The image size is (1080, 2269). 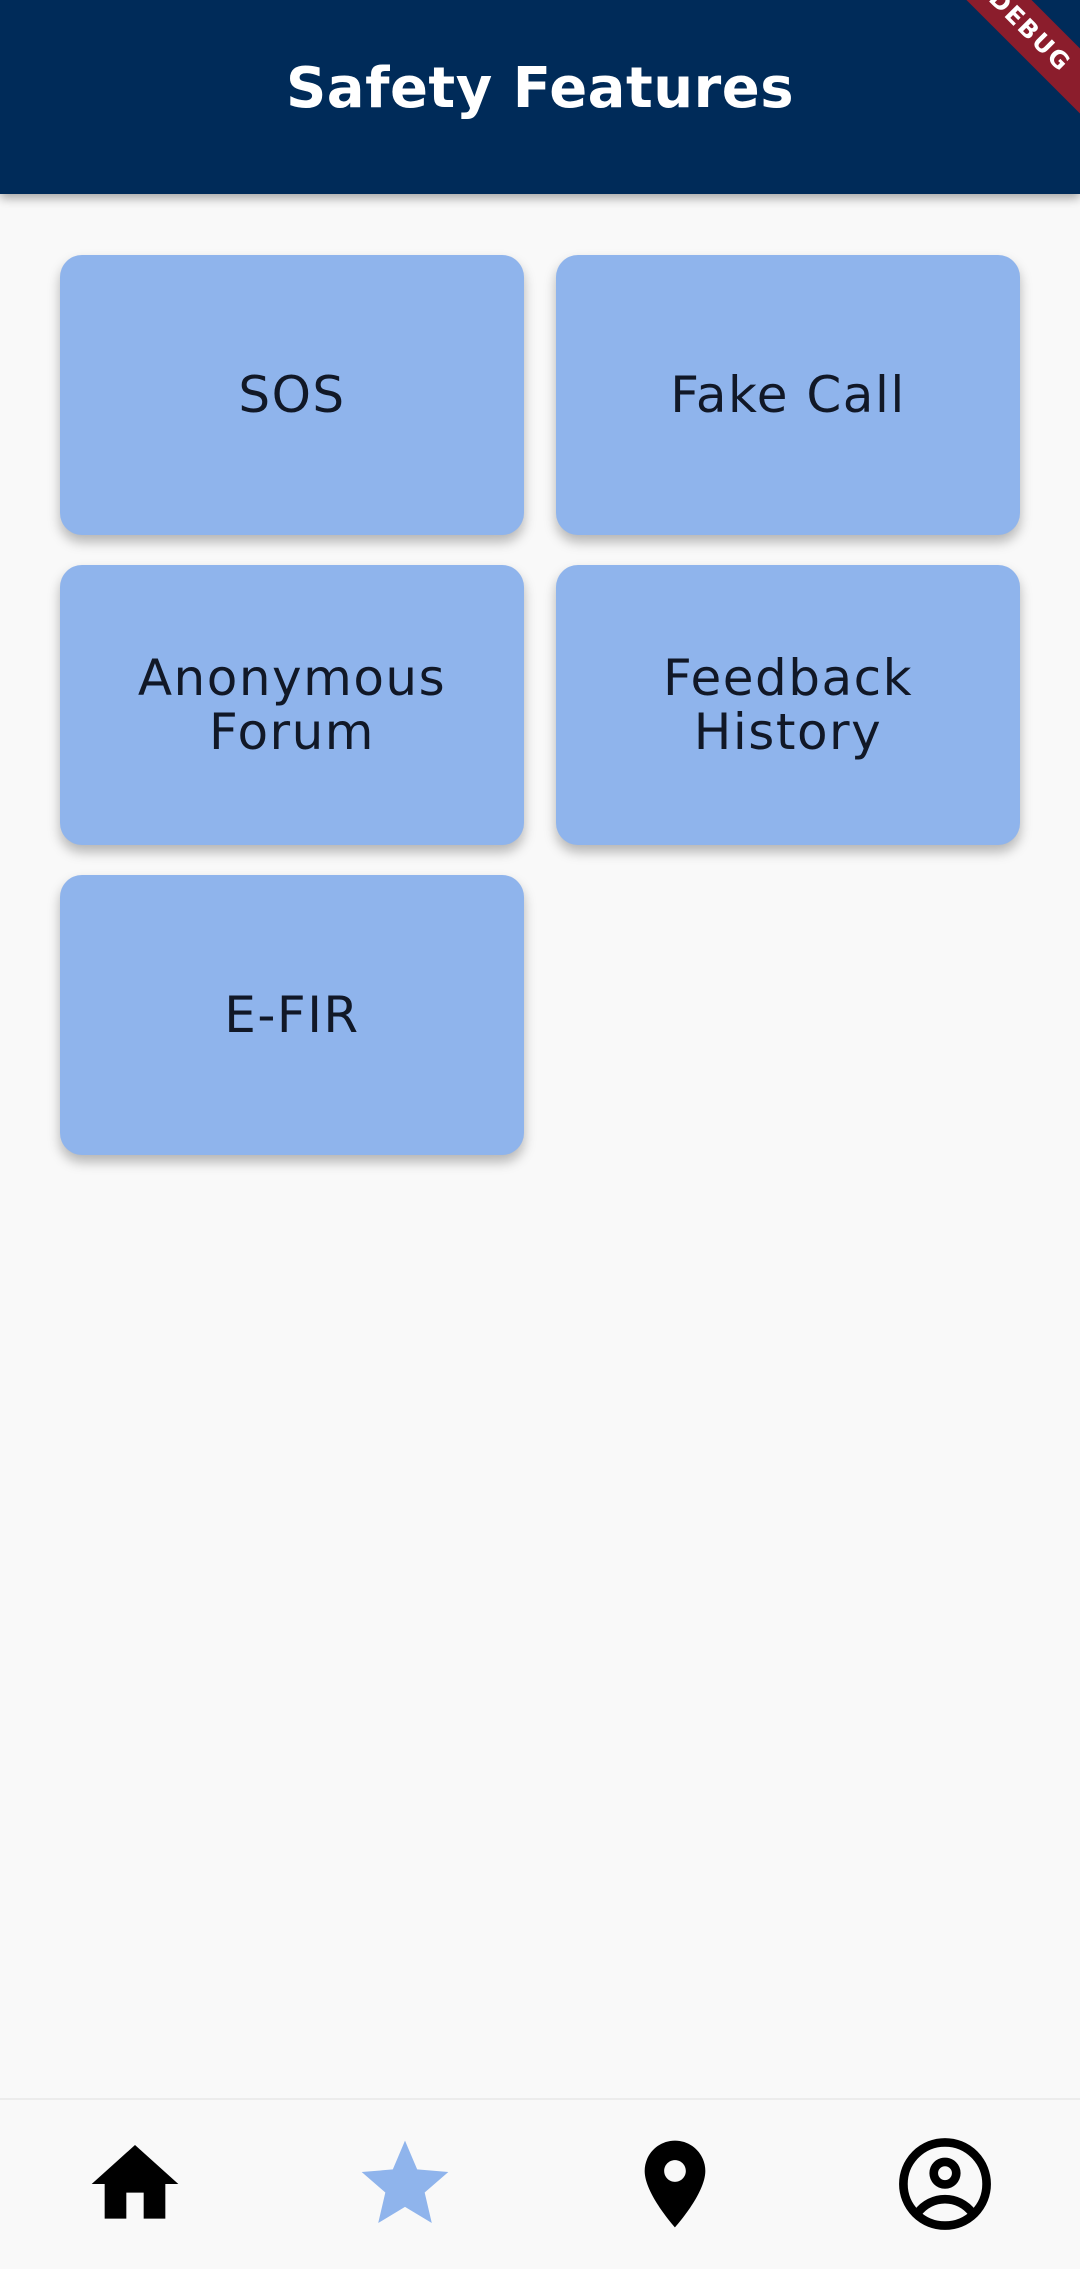 I want to click on anonymous-forum-label: Anonymous Forum, so click(x=292, y=705).